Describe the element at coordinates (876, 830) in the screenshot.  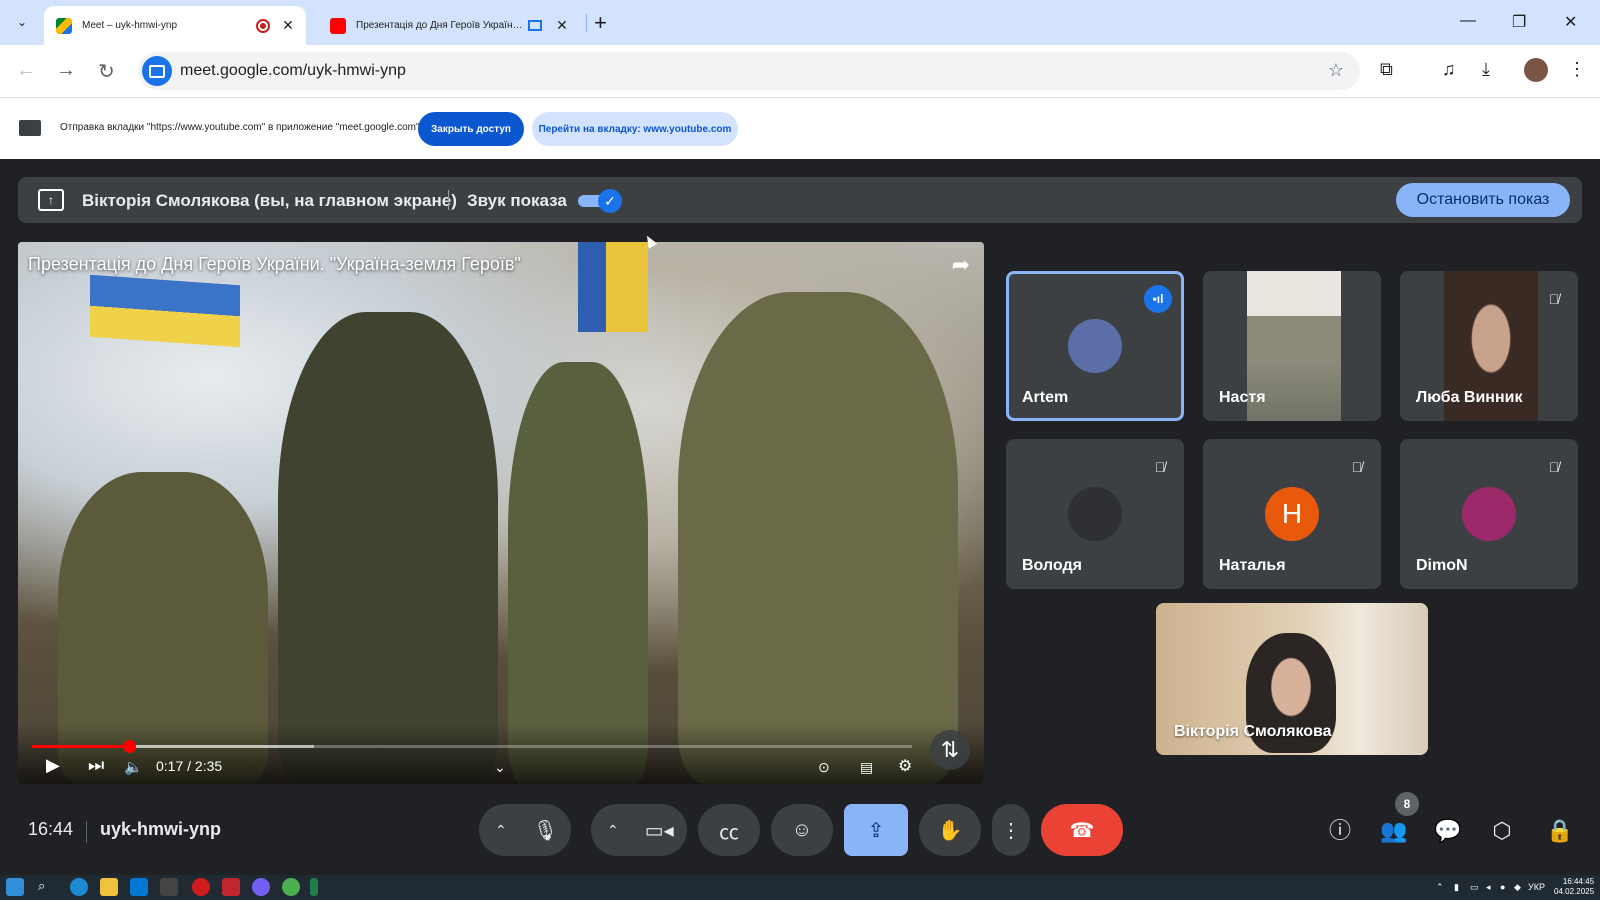
I see `present-button: ⇪` at that location.